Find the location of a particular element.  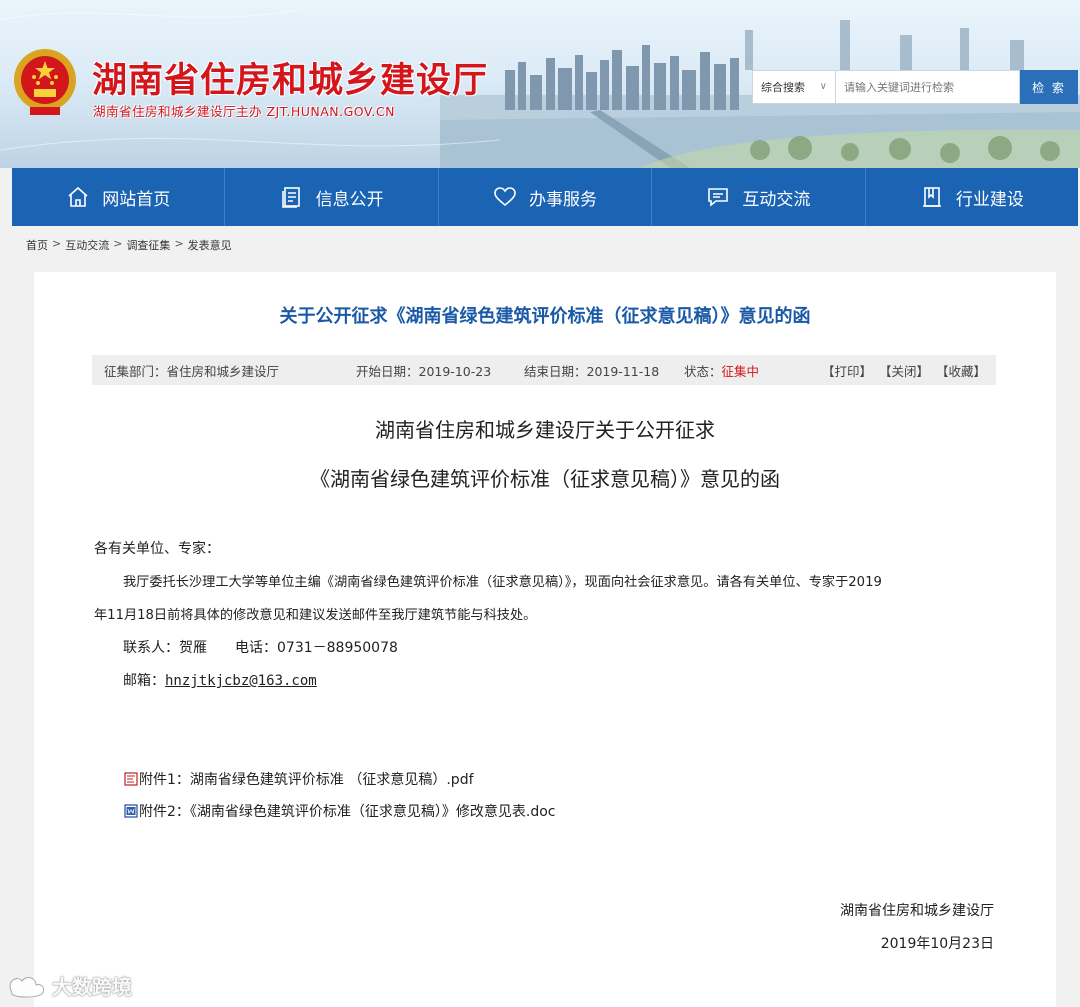

meta-department: 征集部门：省住房和城乡建设厅 is located at coordinates (192, 371).